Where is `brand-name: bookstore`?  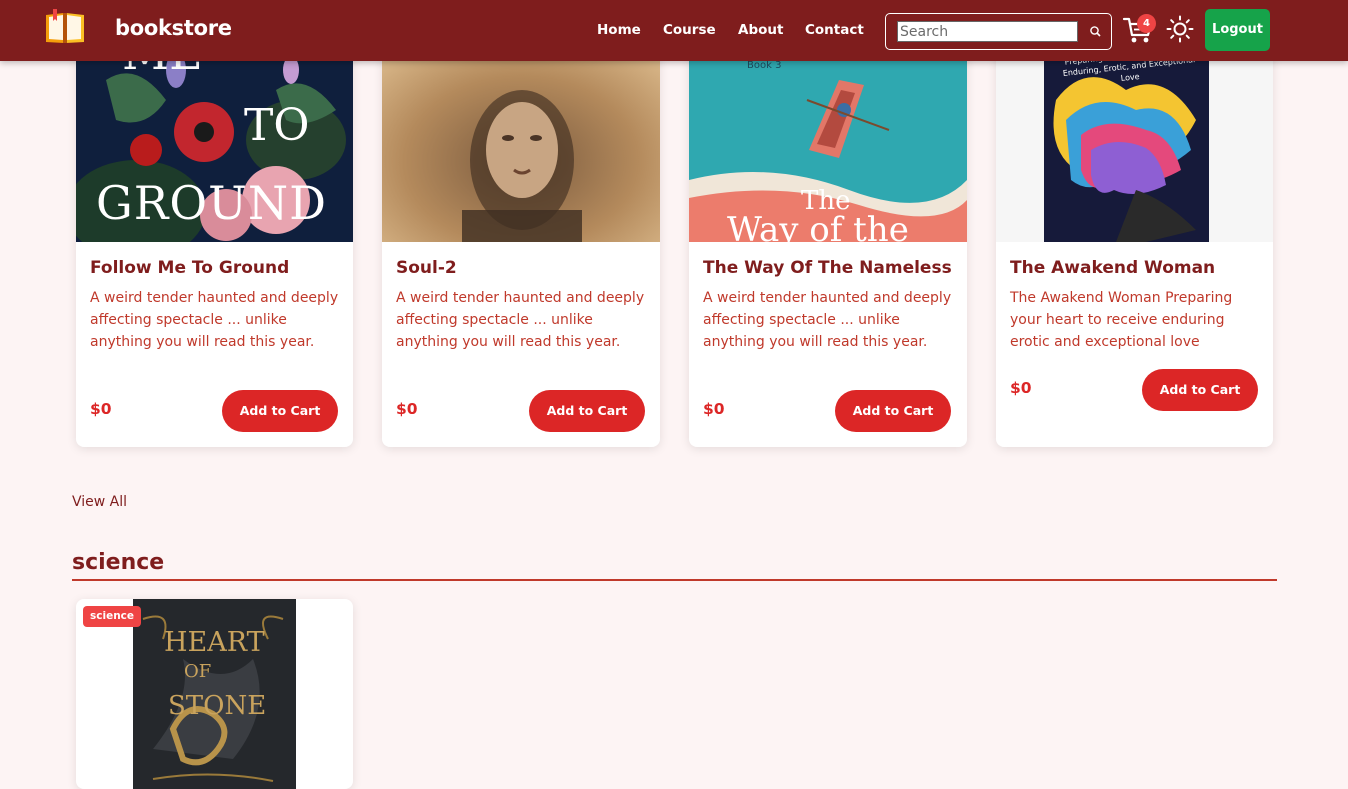
brand-name: bookstore is located at coordinates (173, 28).